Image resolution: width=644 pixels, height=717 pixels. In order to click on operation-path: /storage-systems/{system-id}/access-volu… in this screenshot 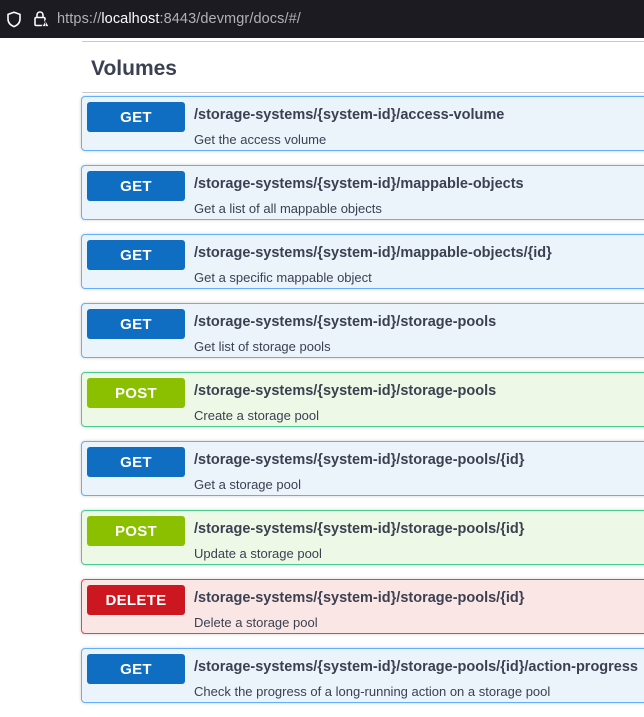, I will do `click(349, 115)`.